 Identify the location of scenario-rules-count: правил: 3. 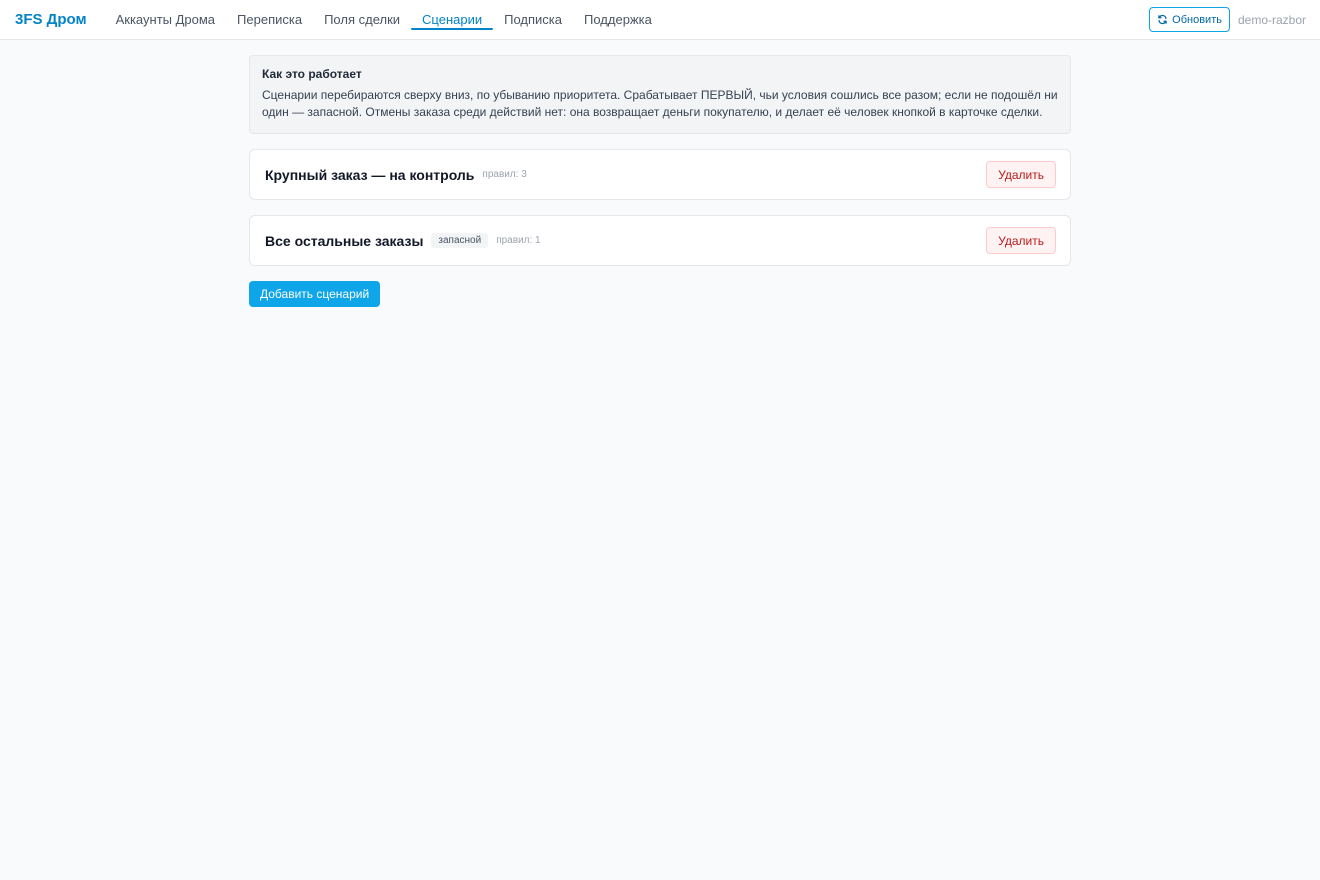
(504, 174).